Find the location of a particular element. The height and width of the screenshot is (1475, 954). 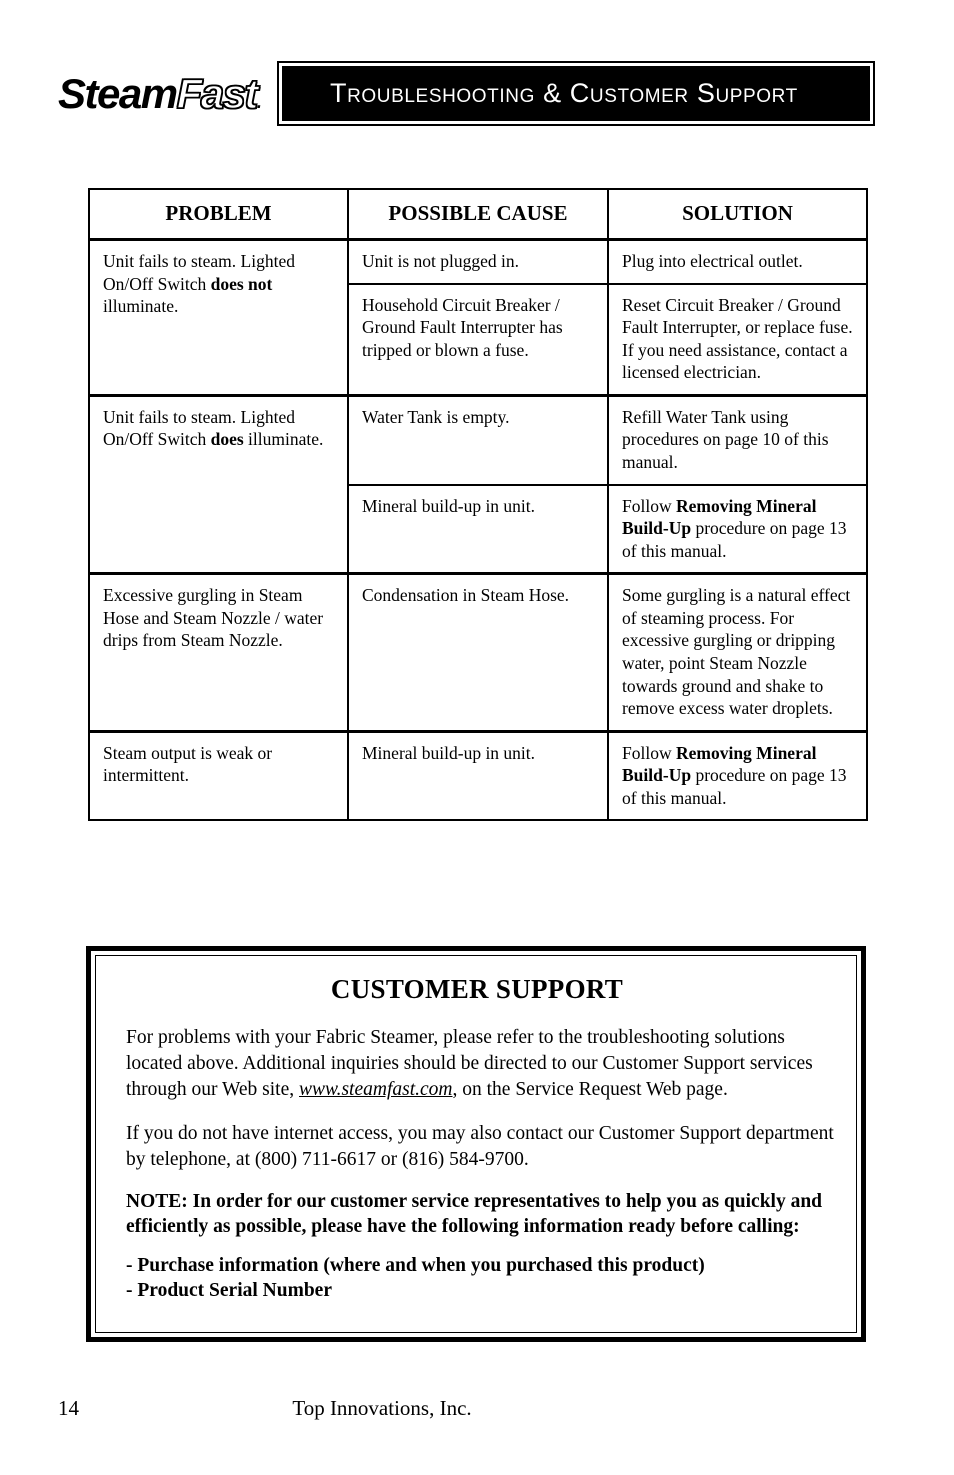

table-head: PROBLEM POSSIBLE CAUSE SOLUTION is located at coordinates (478, 215).